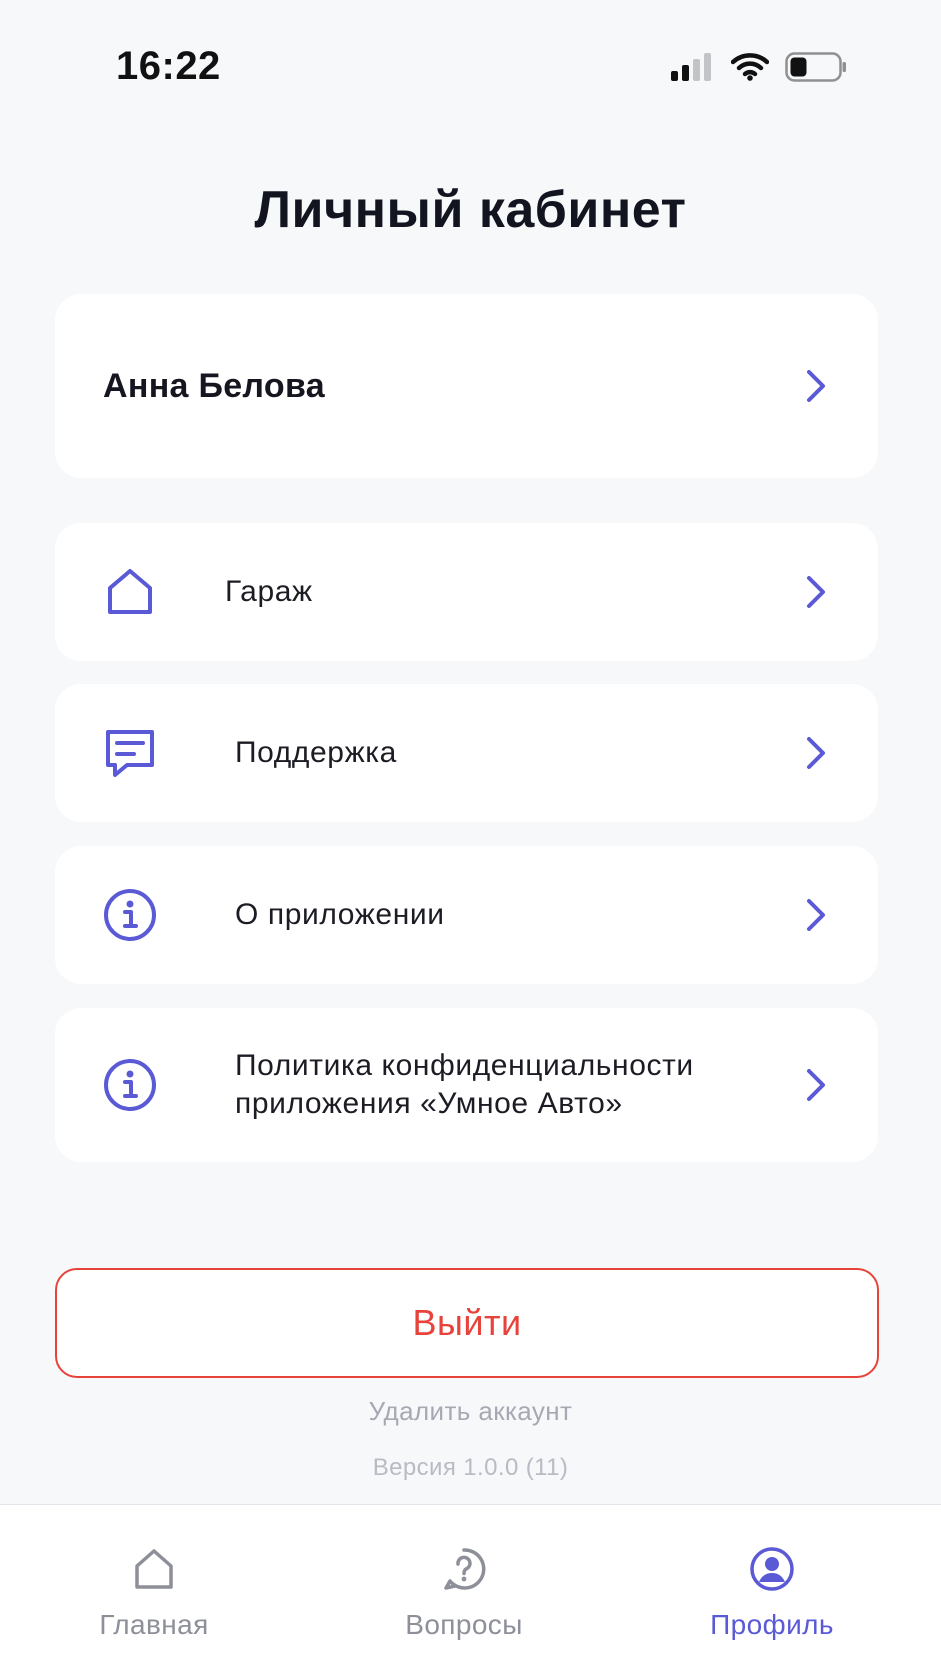 The width and height of the screenshot is (941, 1672). I want to click on battery-icon, so click(815, 67).